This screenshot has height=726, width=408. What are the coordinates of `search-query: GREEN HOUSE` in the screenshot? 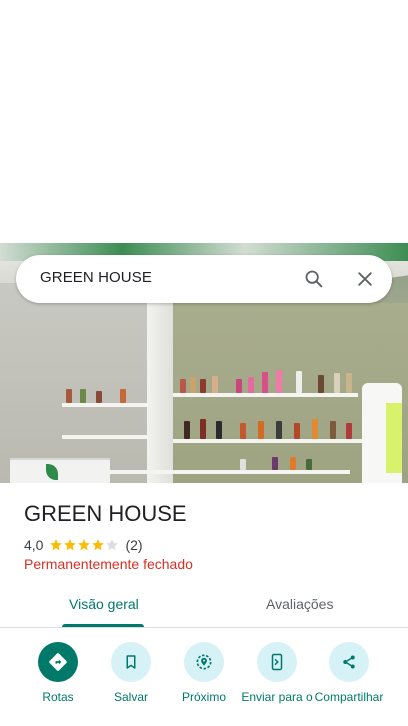 It's located at (96, 277).